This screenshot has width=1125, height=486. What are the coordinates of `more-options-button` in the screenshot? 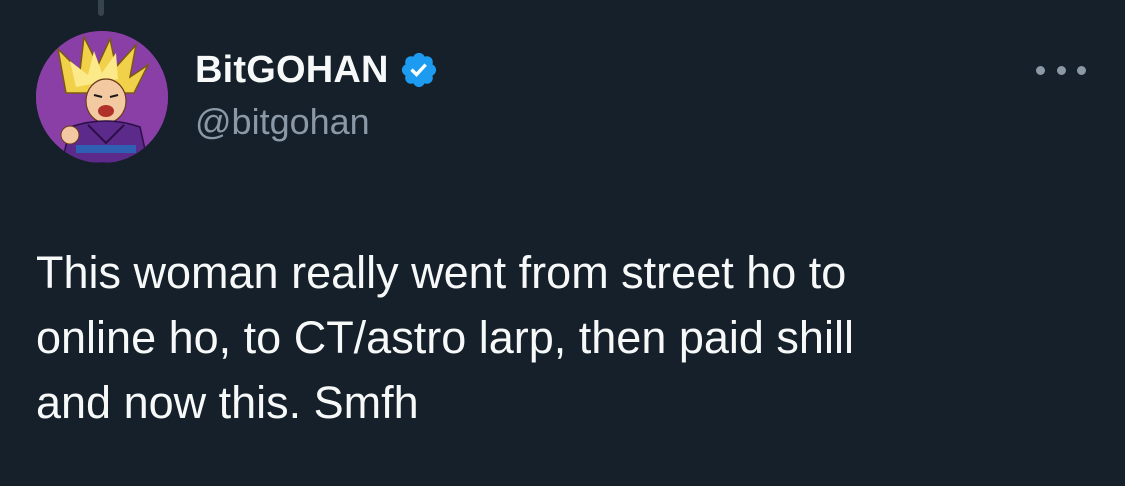 It's located at (1061, 70).